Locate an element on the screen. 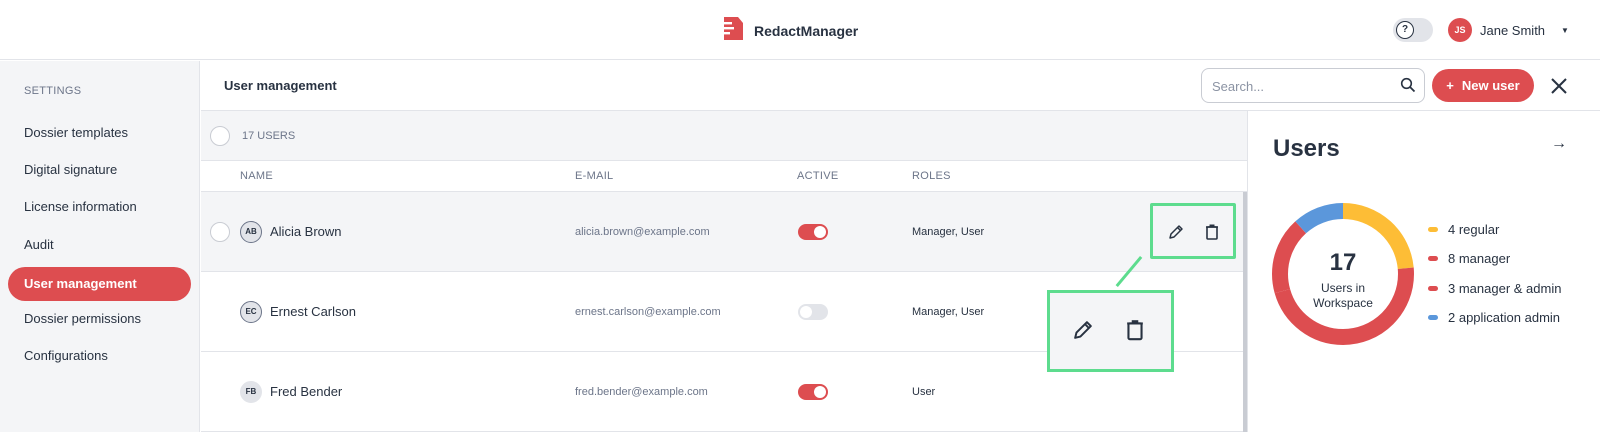  column-header-email: E-MAIL is located at coordinates (594, 176).